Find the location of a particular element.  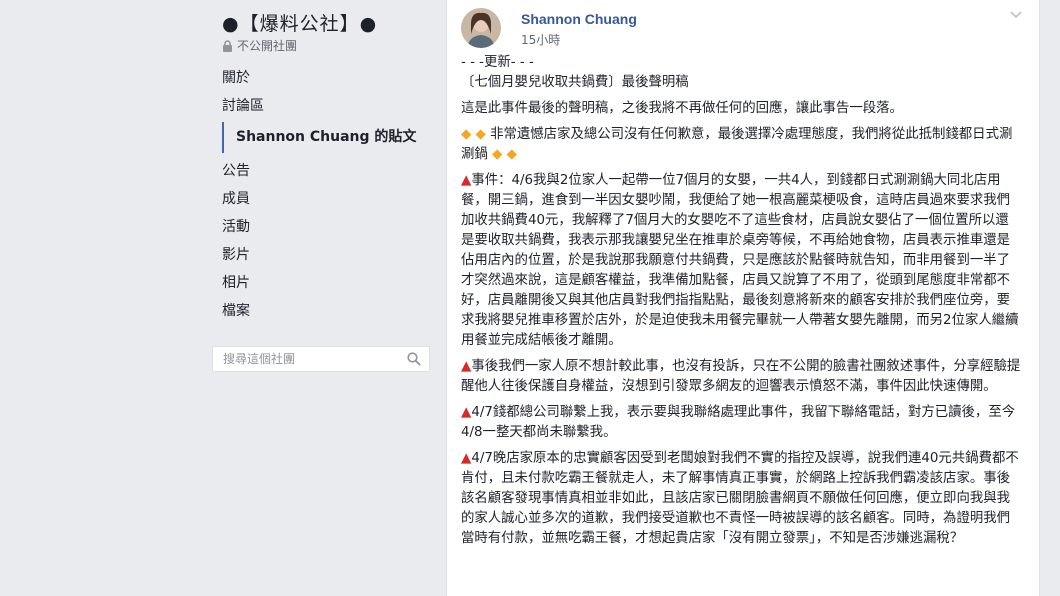

post-author: Shannon Chuang is located at coordinates (579, 19).